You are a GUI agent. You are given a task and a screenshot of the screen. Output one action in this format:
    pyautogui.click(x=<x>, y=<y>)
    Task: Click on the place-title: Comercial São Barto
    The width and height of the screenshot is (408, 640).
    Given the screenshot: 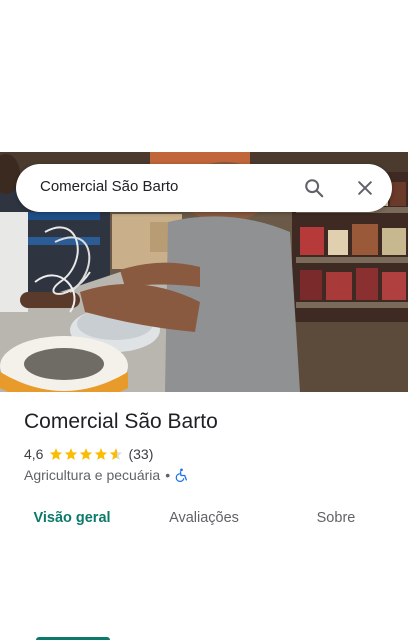 What is the action you would take?
    pyautogui.click(x=121, y=421)
    